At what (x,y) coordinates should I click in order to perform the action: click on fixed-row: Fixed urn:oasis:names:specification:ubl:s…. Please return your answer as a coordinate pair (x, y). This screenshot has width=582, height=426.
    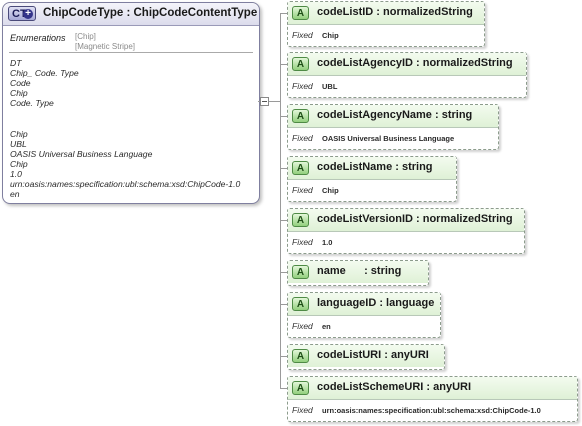
    Looking at the image, I should click on (432, 410).